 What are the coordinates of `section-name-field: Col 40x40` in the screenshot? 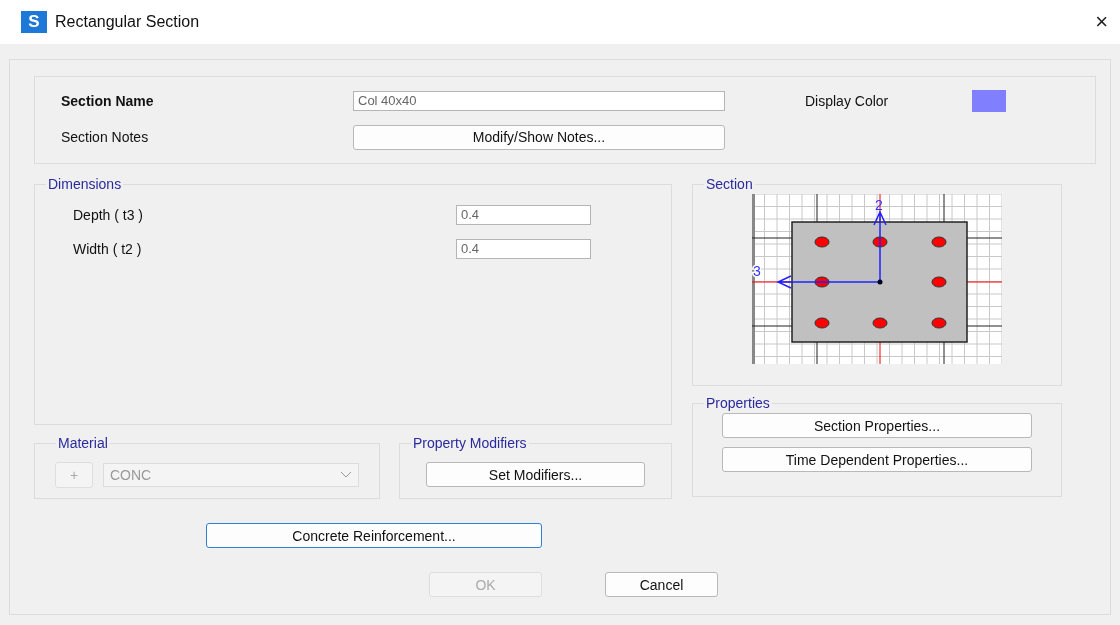 It's located at (539, 101).